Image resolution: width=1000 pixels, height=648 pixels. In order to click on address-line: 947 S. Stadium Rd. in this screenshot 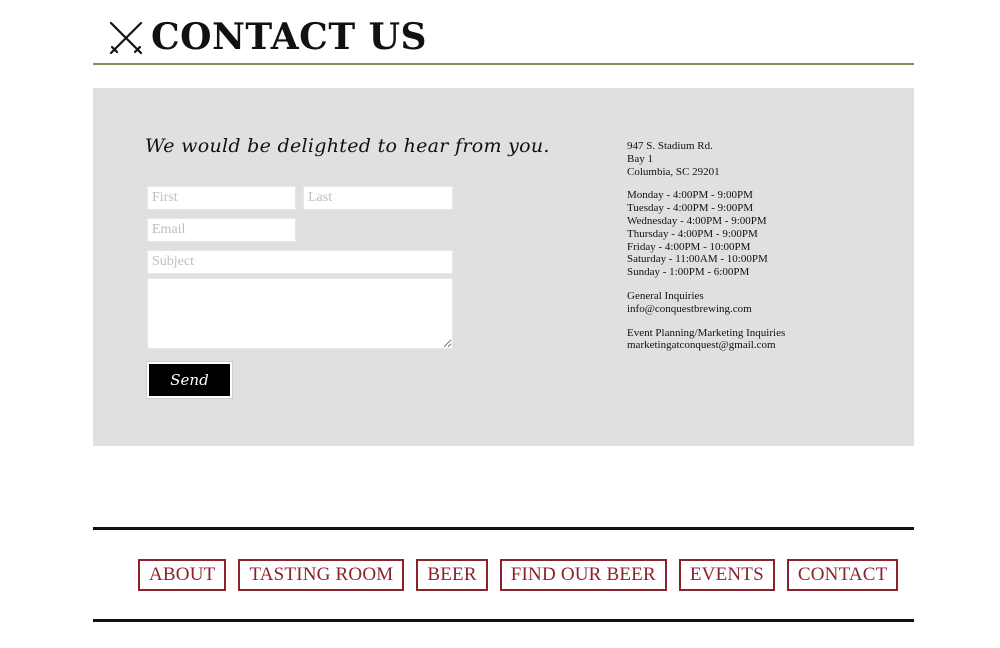, I will do `click(670, 146)`.